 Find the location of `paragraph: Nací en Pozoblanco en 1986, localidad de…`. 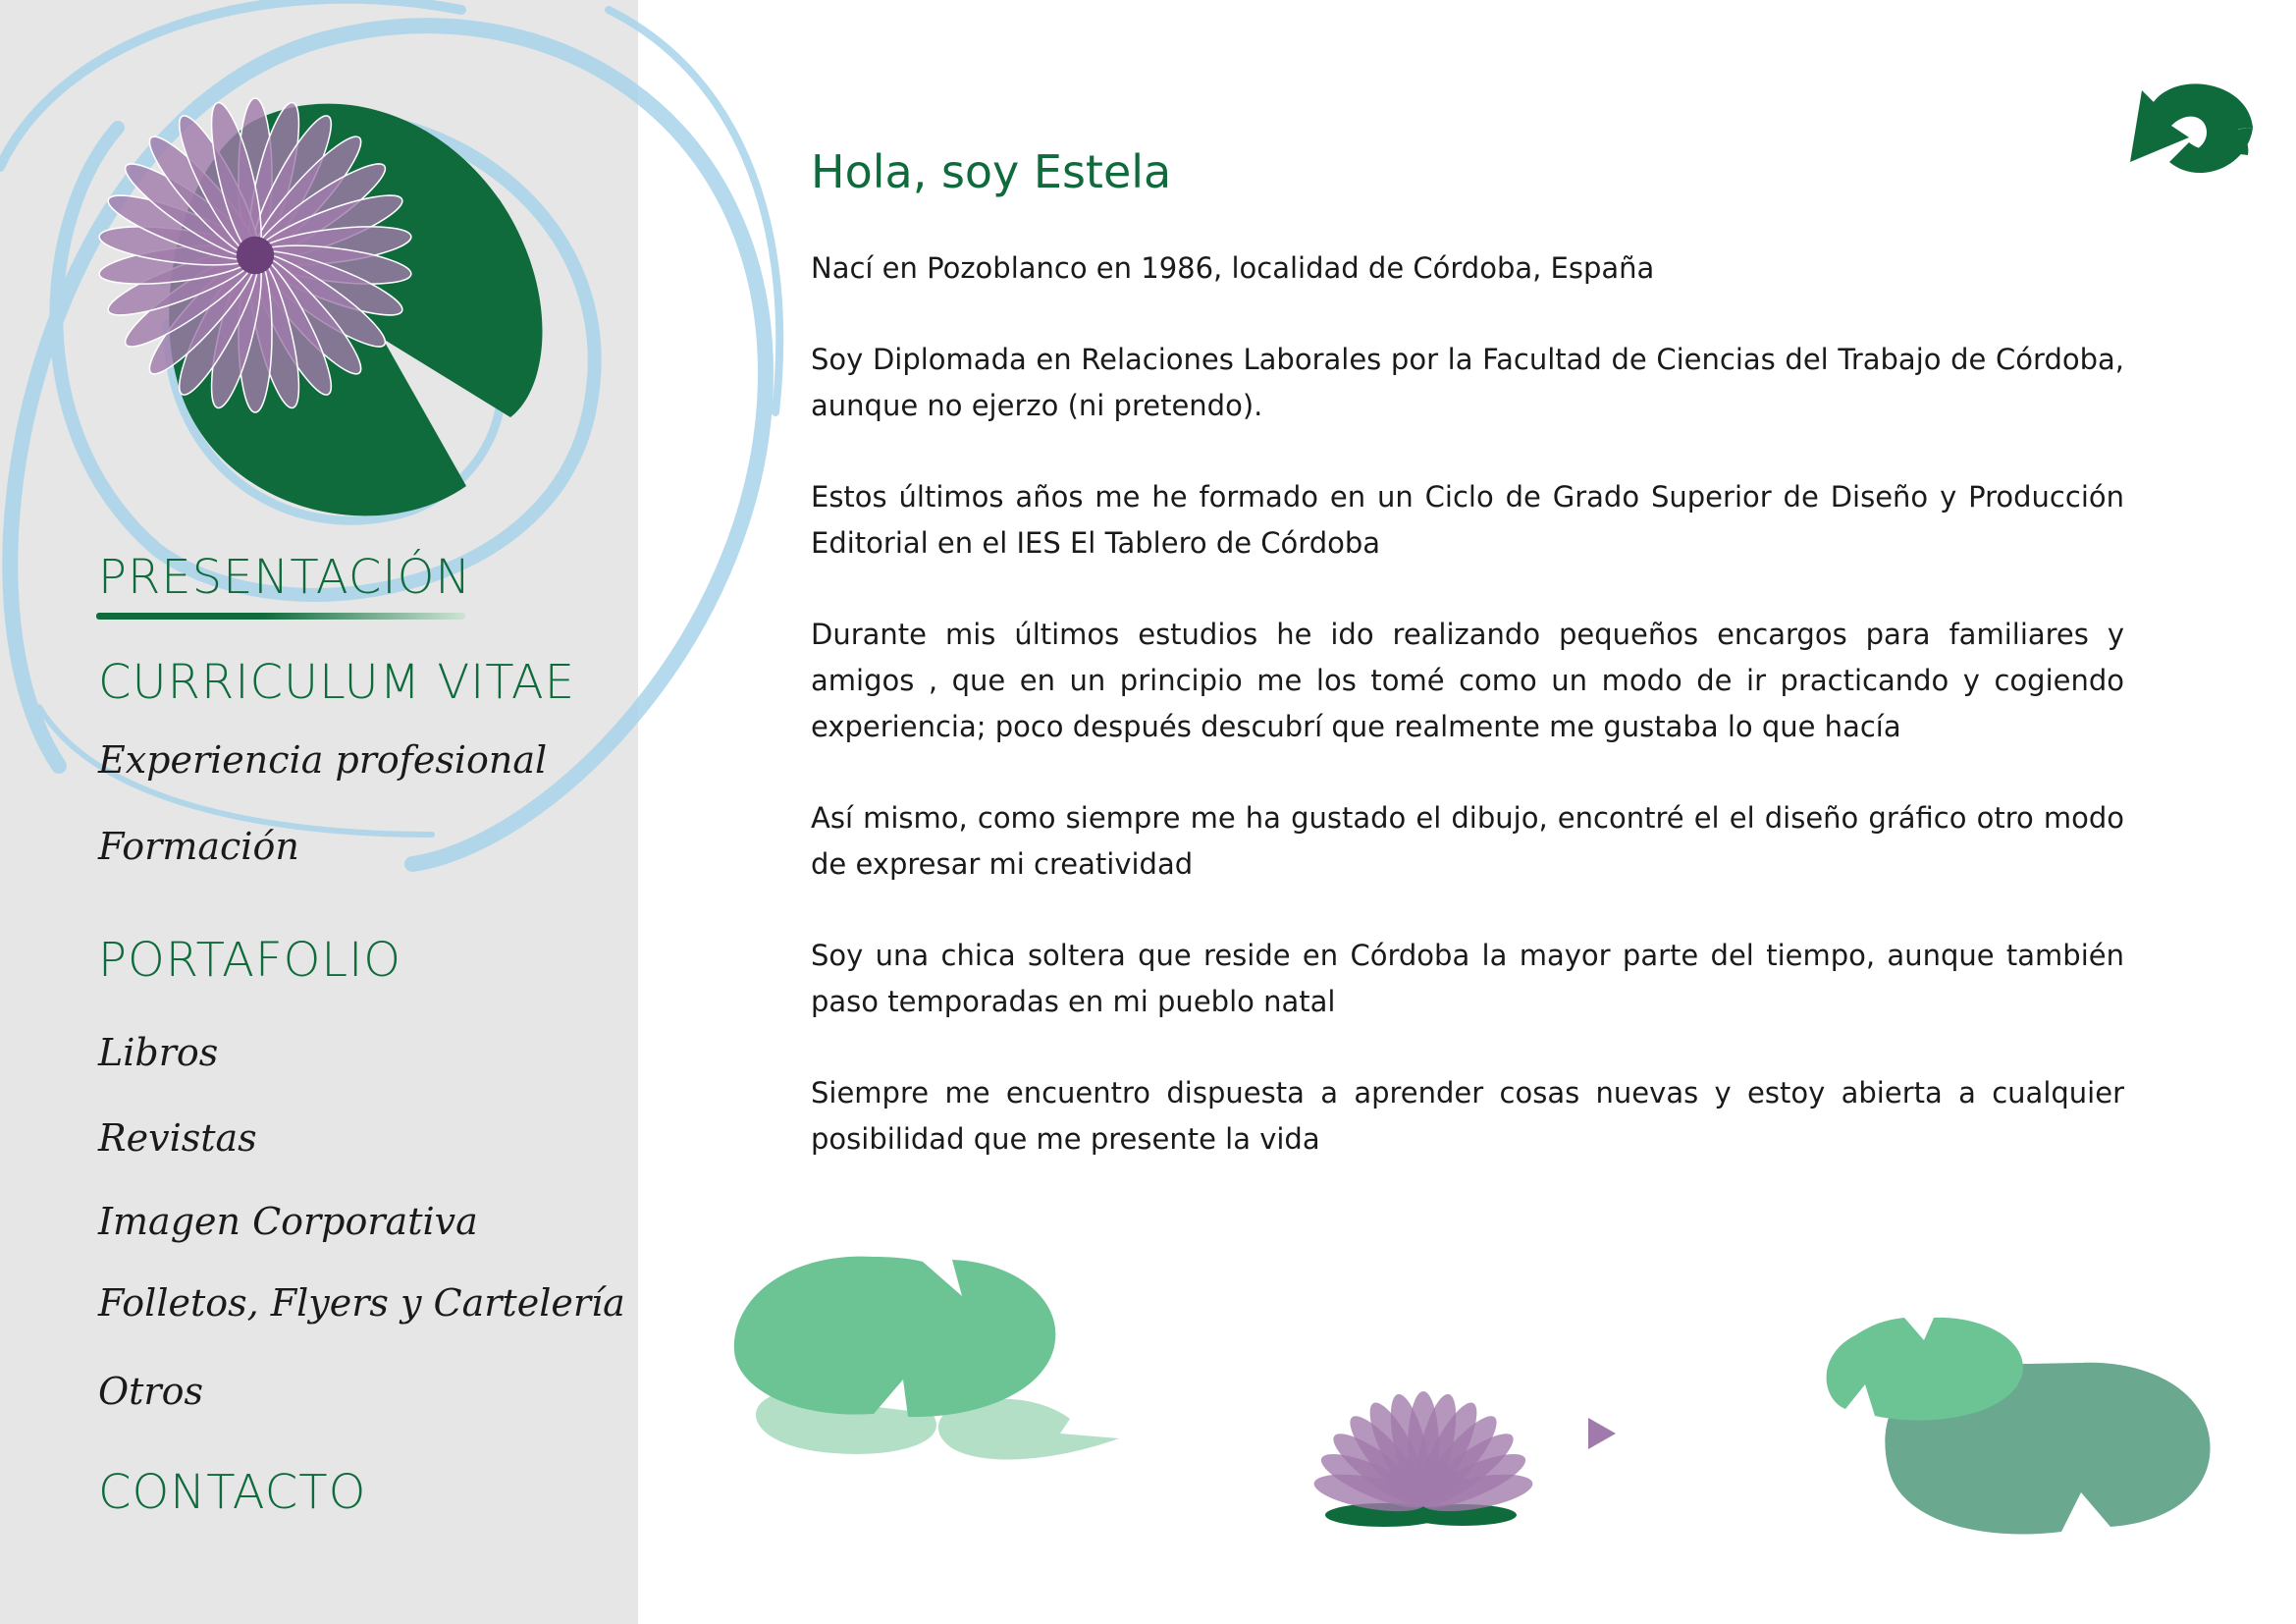

paragraph: Nací en Pozoblanco en 1986, localidad de… is located at coordinates (1233, 268).